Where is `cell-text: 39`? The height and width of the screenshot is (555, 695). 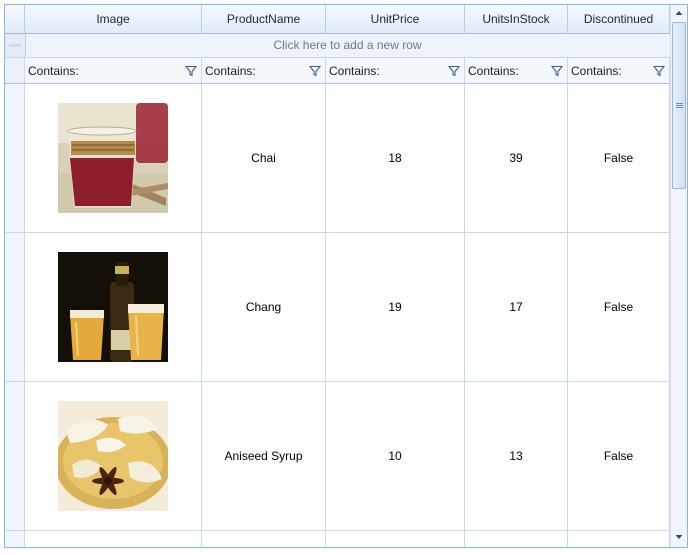
cell-text: 39 is located at coordinates (516, 158).